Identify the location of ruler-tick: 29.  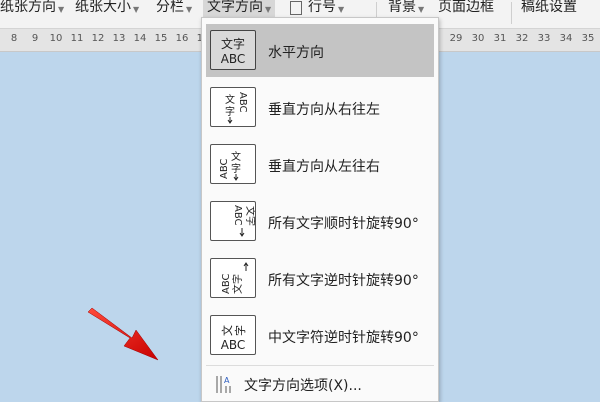
(456, 38).